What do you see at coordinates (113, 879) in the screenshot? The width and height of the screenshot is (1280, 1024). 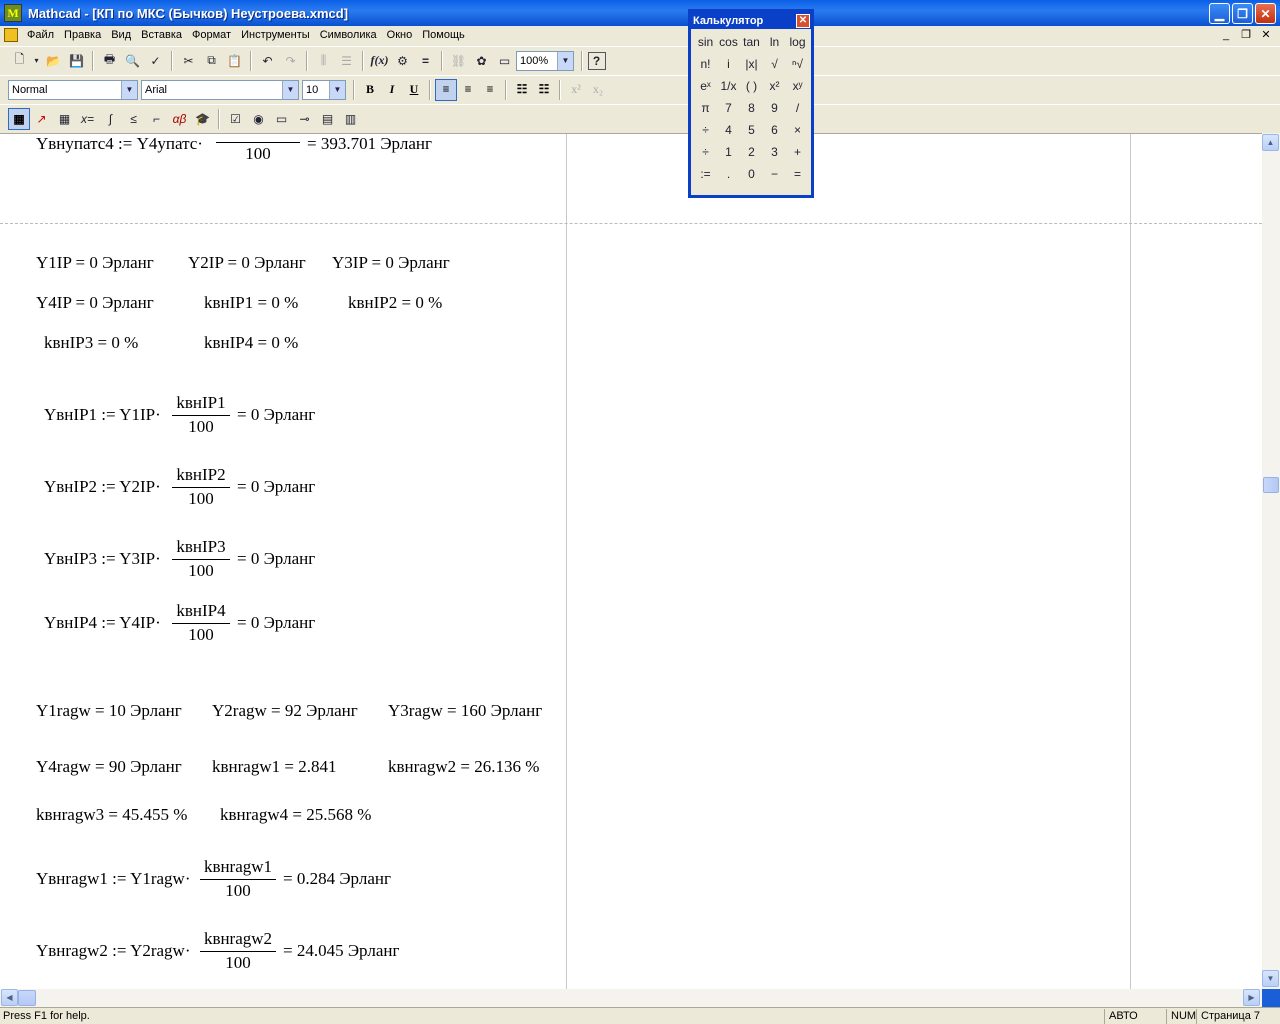 I see `region-yvnragw1: Yвнragw1 := Y1ragw·` at bounding box center [113, 879].